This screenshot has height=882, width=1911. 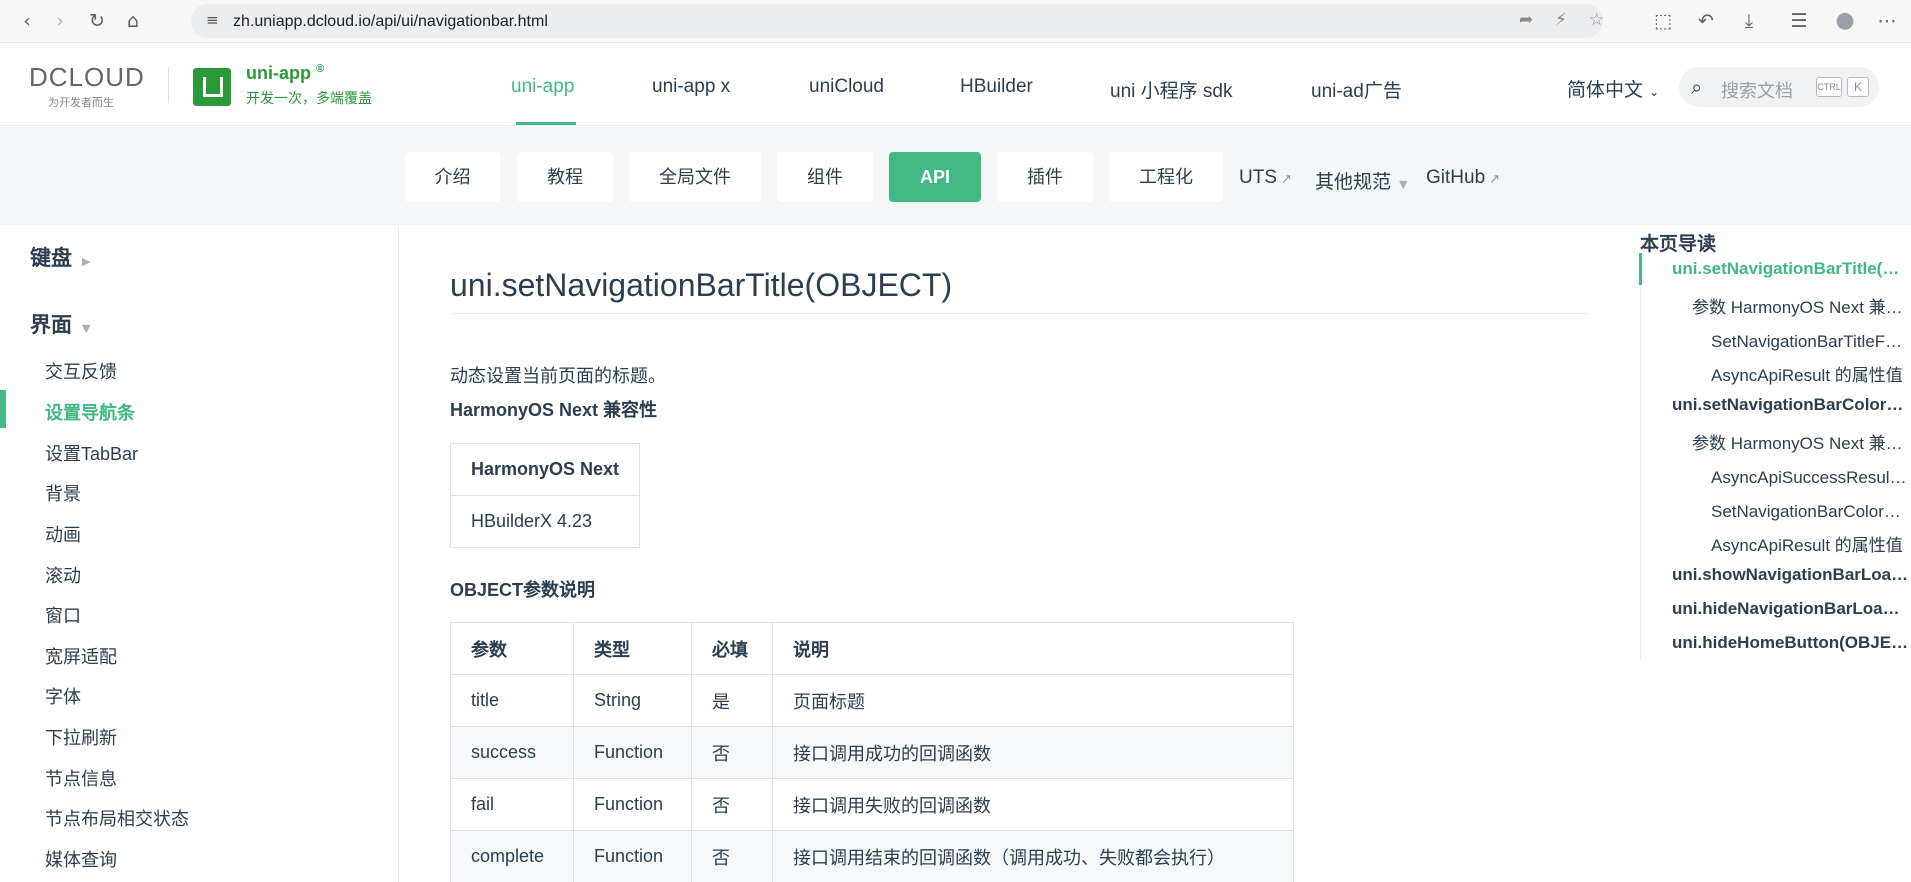 What do you see at coordinates (1265, 178) in the screenshot?
I see `link-uts: UTS ↗` at bounding box center [1265, 178].